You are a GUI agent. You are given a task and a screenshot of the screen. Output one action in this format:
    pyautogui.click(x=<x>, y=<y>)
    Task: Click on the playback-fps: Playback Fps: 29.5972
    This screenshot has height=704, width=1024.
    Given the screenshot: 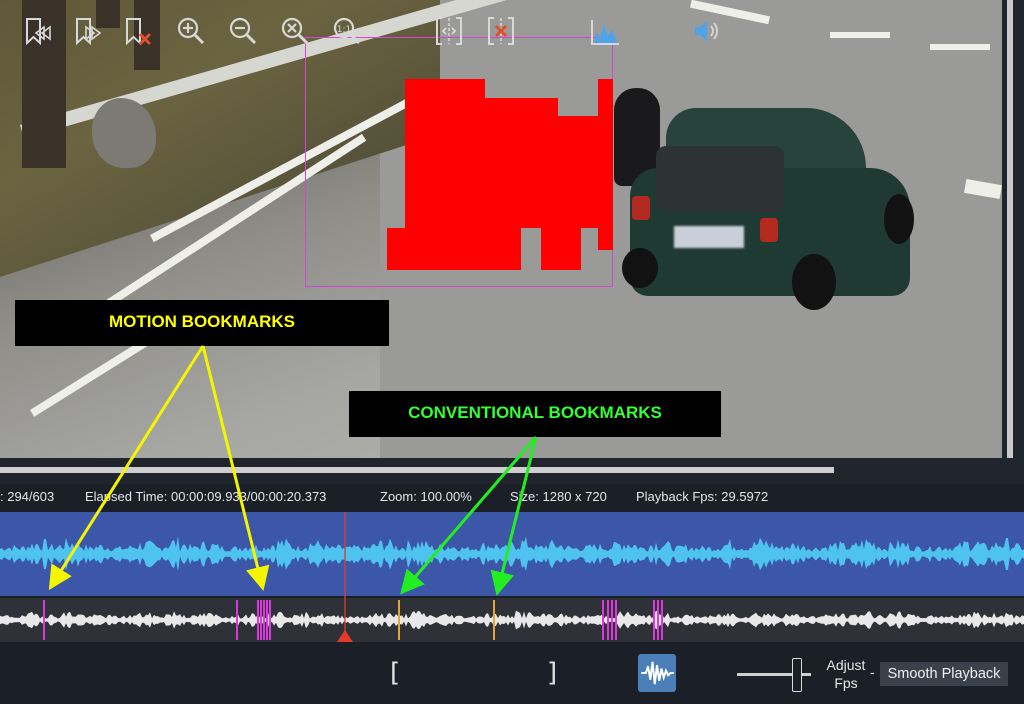 What is the action you would take?
    pyautogui.click(x=702, y=496)
    